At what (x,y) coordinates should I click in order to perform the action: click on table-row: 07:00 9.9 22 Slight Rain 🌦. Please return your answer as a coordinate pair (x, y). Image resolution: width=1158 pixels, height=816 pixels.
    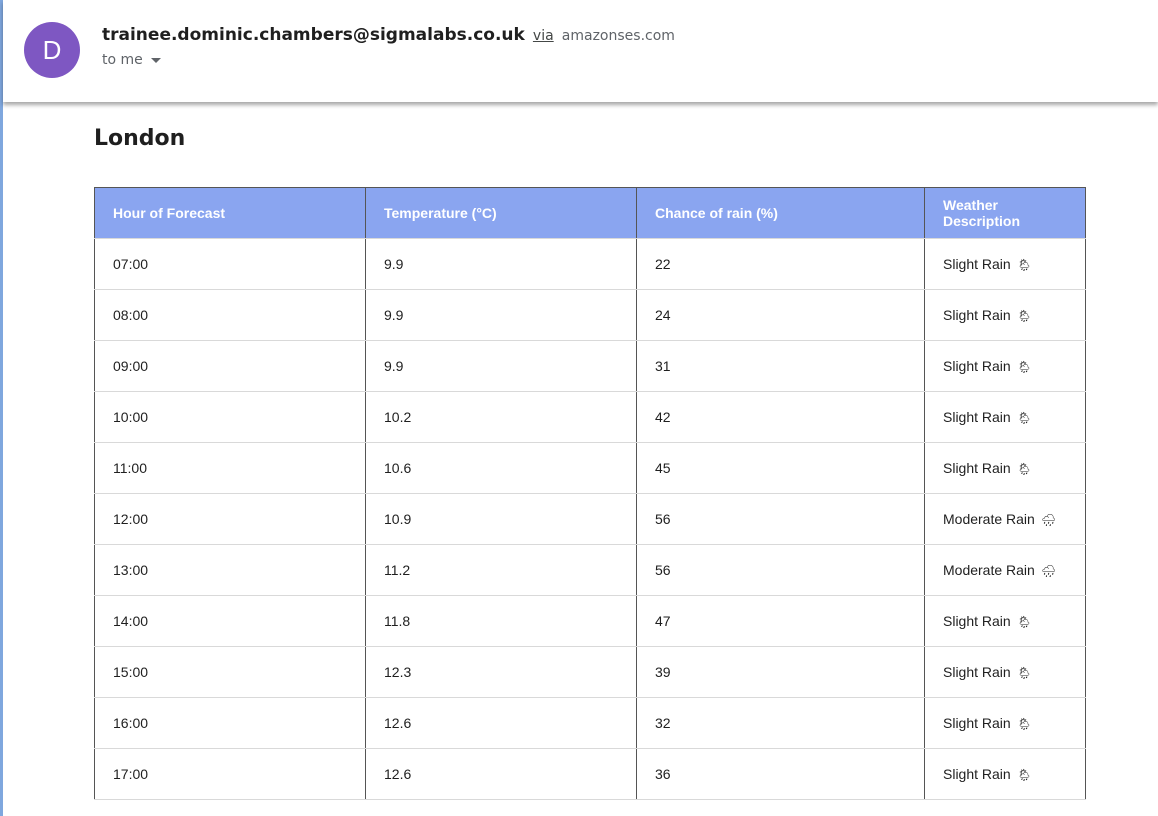
    Looking at the image, I should click on (590, 264).